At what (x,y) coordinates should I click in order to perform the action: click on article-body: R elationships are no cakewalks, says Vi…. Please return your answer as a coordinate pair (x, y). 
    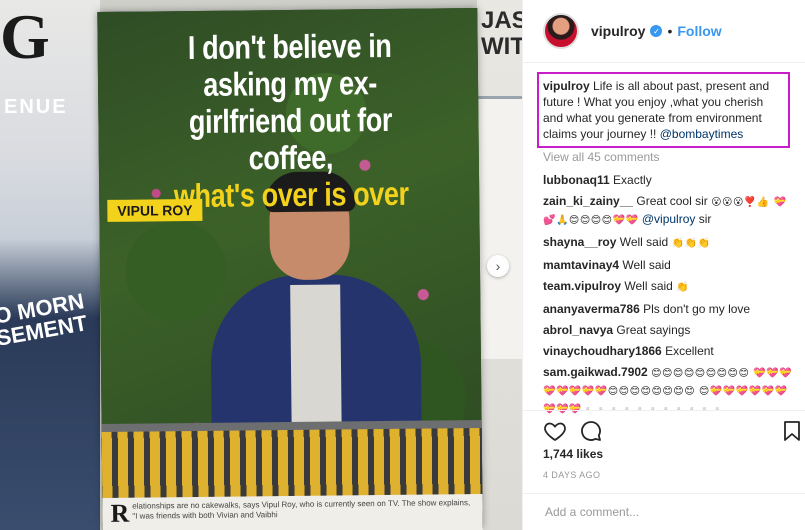
    Looking at the image, I should click on (292, 511).